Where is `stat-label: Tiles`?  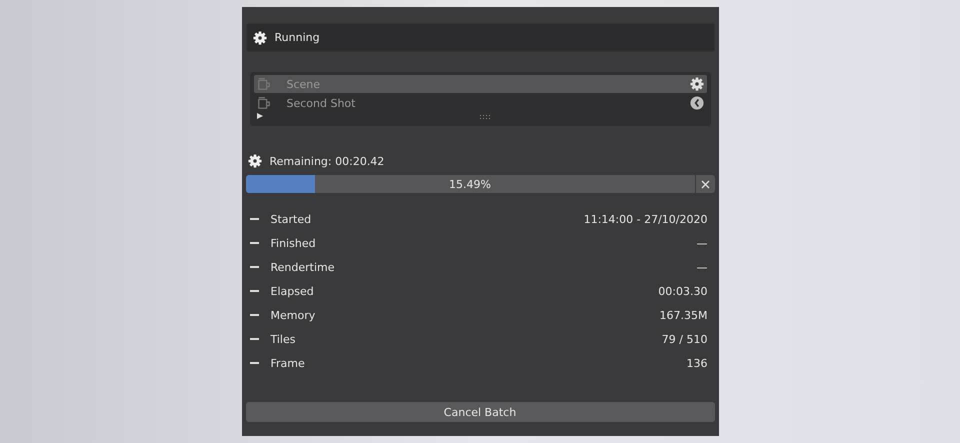
stat-label: Tiles is located at coordinates (283, 339).